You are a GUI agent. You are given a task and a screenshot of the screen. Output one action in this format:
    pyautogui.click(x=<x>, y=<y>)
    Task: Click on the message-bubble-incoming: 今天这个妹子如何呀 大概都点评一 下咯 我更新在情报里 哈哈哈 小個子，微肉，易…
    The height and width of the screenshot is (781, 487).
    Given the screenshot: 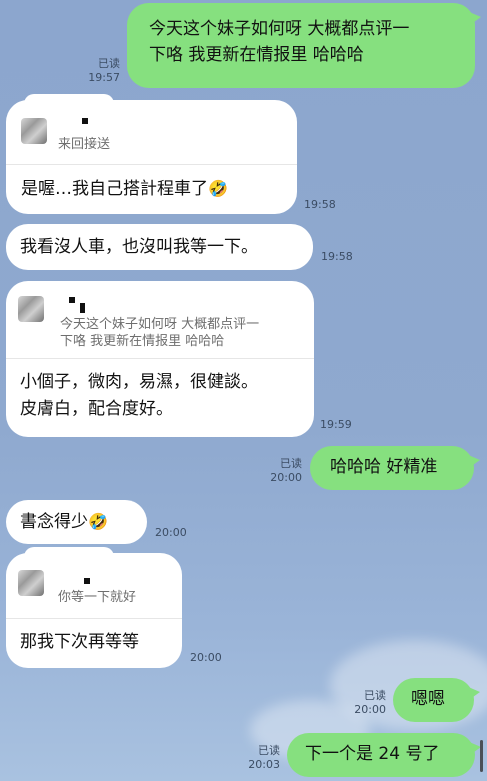 What is the action you would take?
    pyautogui.click(x=160, y=359)
    